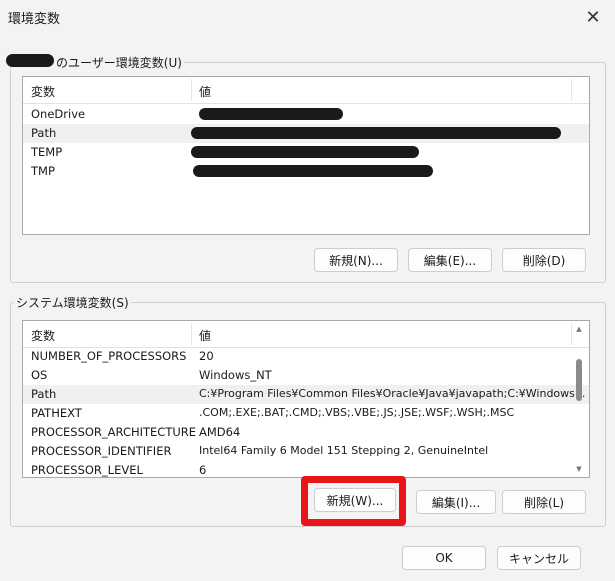  Describe the element at coordinates (307, 17) in the screenshot. I see `title-bar: 環境変数 ✕` at that location.